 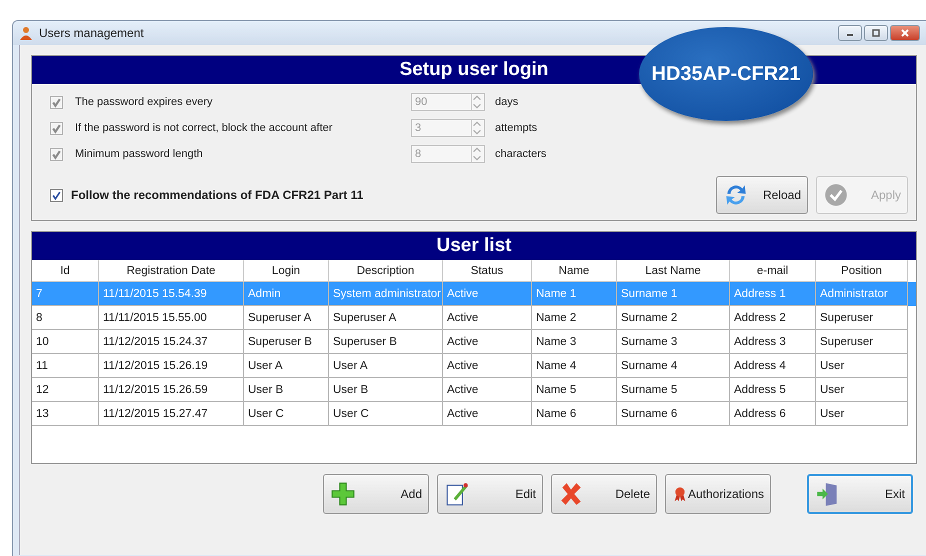 What do you see at coordinates (65, 414) in the screenshot?
I see `table-cell: 13` at bounding box center [65, 414].